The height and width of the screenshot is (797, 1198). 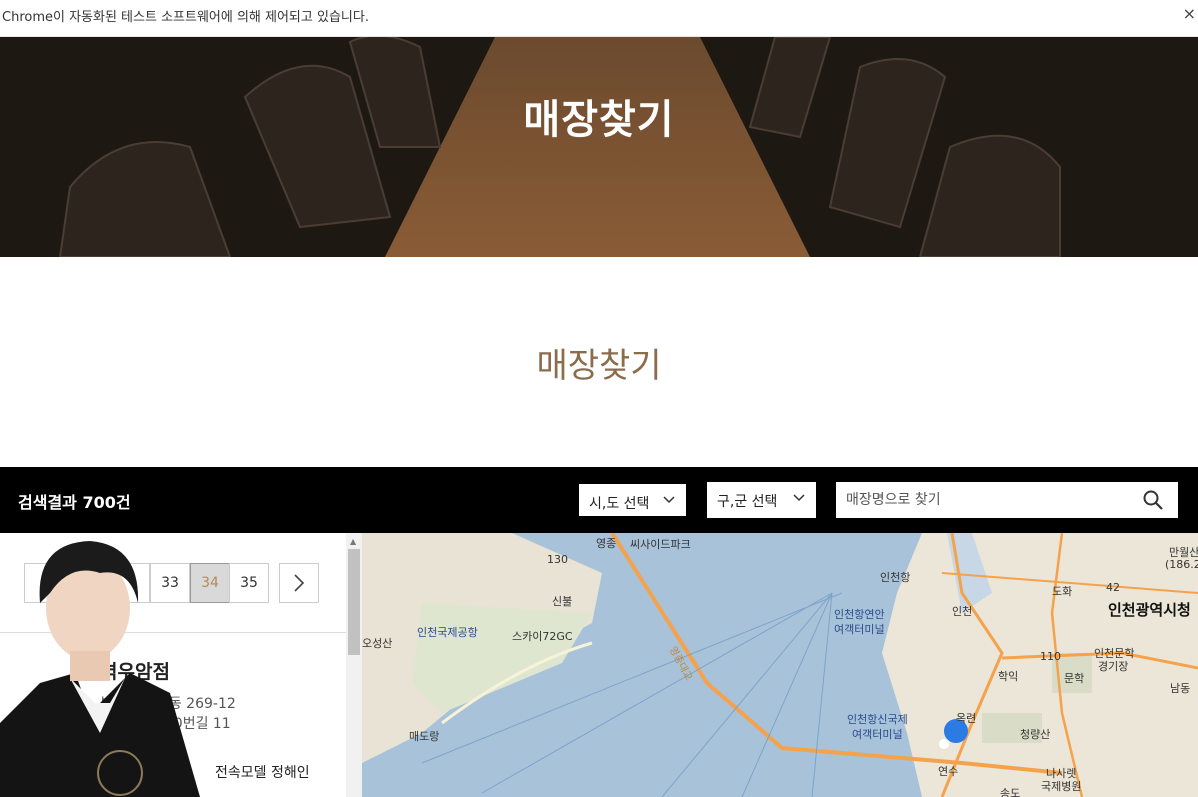 I want to click on map-label: 110, so click(x=1050, y=656).